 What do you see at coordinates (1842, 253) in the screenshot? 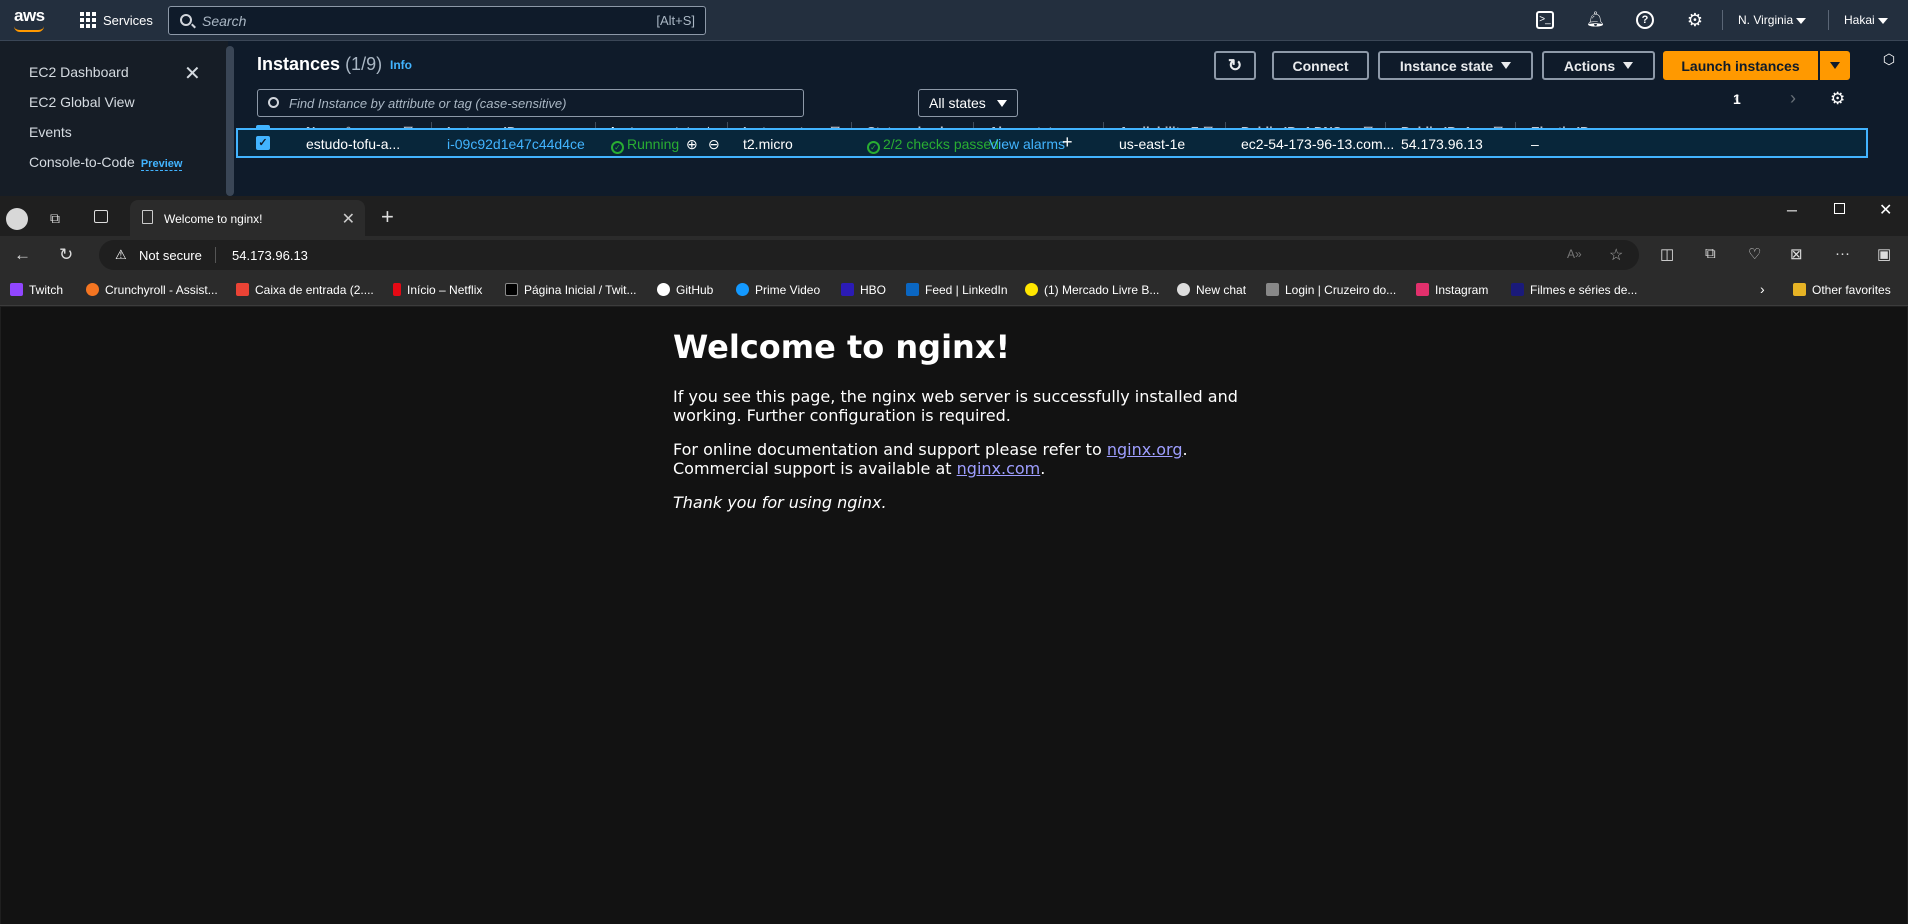
I see `more-options-icon: ···` at bounding box center [1842, 253].